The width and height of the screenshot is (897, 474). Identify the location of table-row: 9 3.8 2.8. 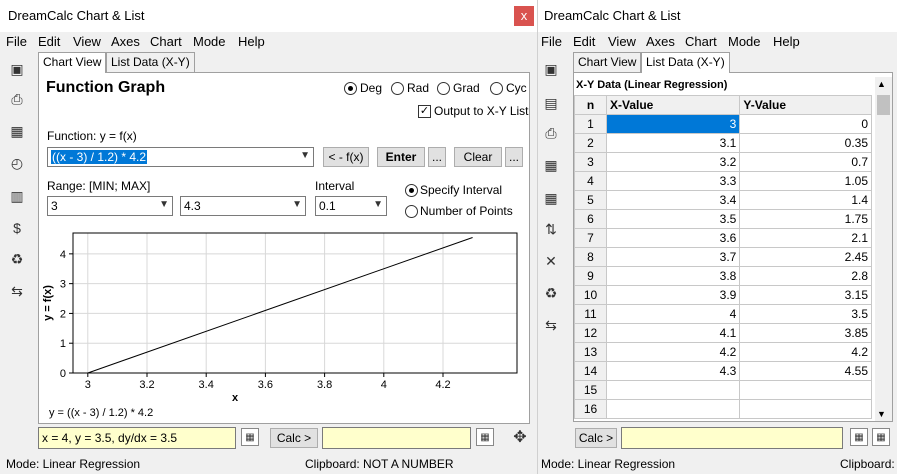
(723, 276).